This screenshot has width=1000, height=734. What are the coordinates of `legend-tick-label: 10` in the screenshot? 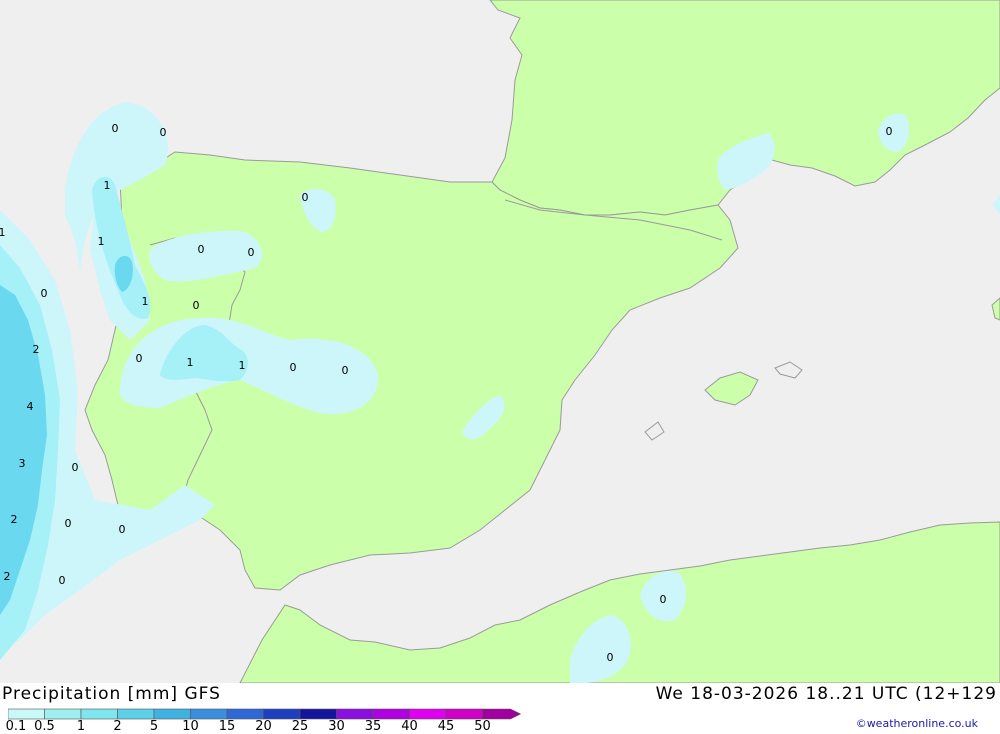 It's located at (190, 726).